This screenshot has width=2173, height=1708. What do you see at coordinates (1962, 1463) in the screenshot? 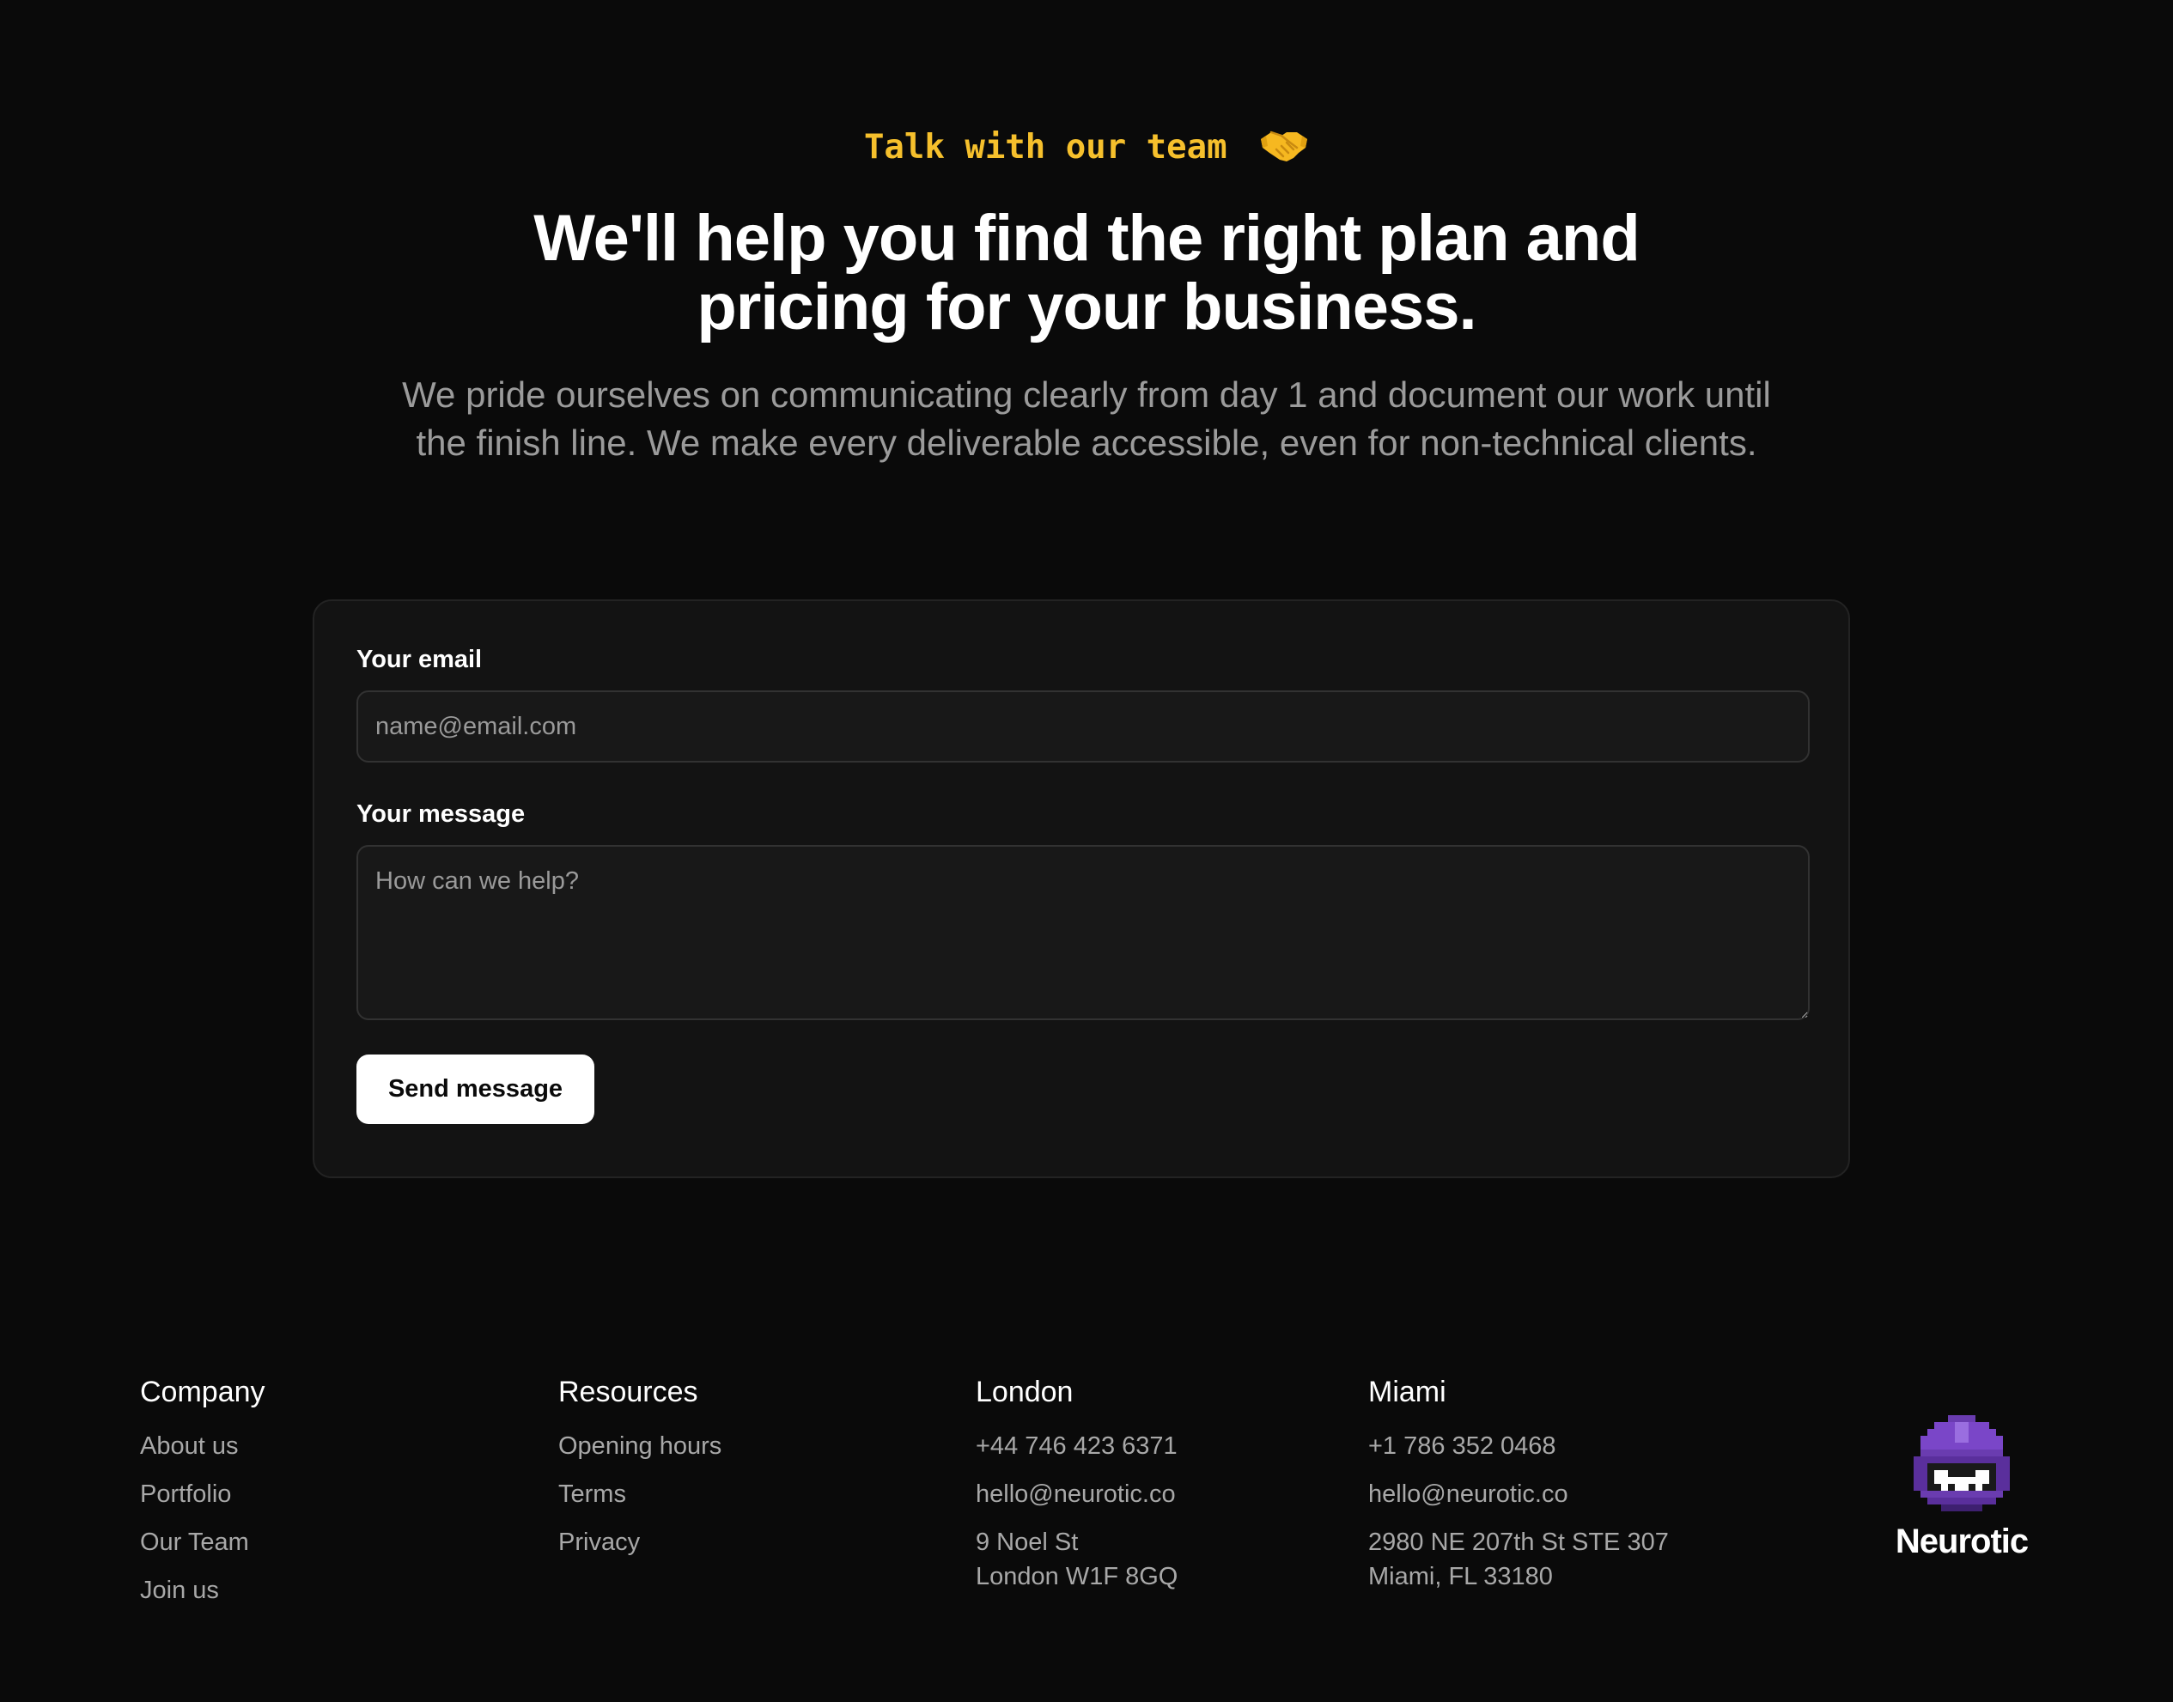
I see `pixel-helmet-logo-icon` at bounding box center [1962, 1463].